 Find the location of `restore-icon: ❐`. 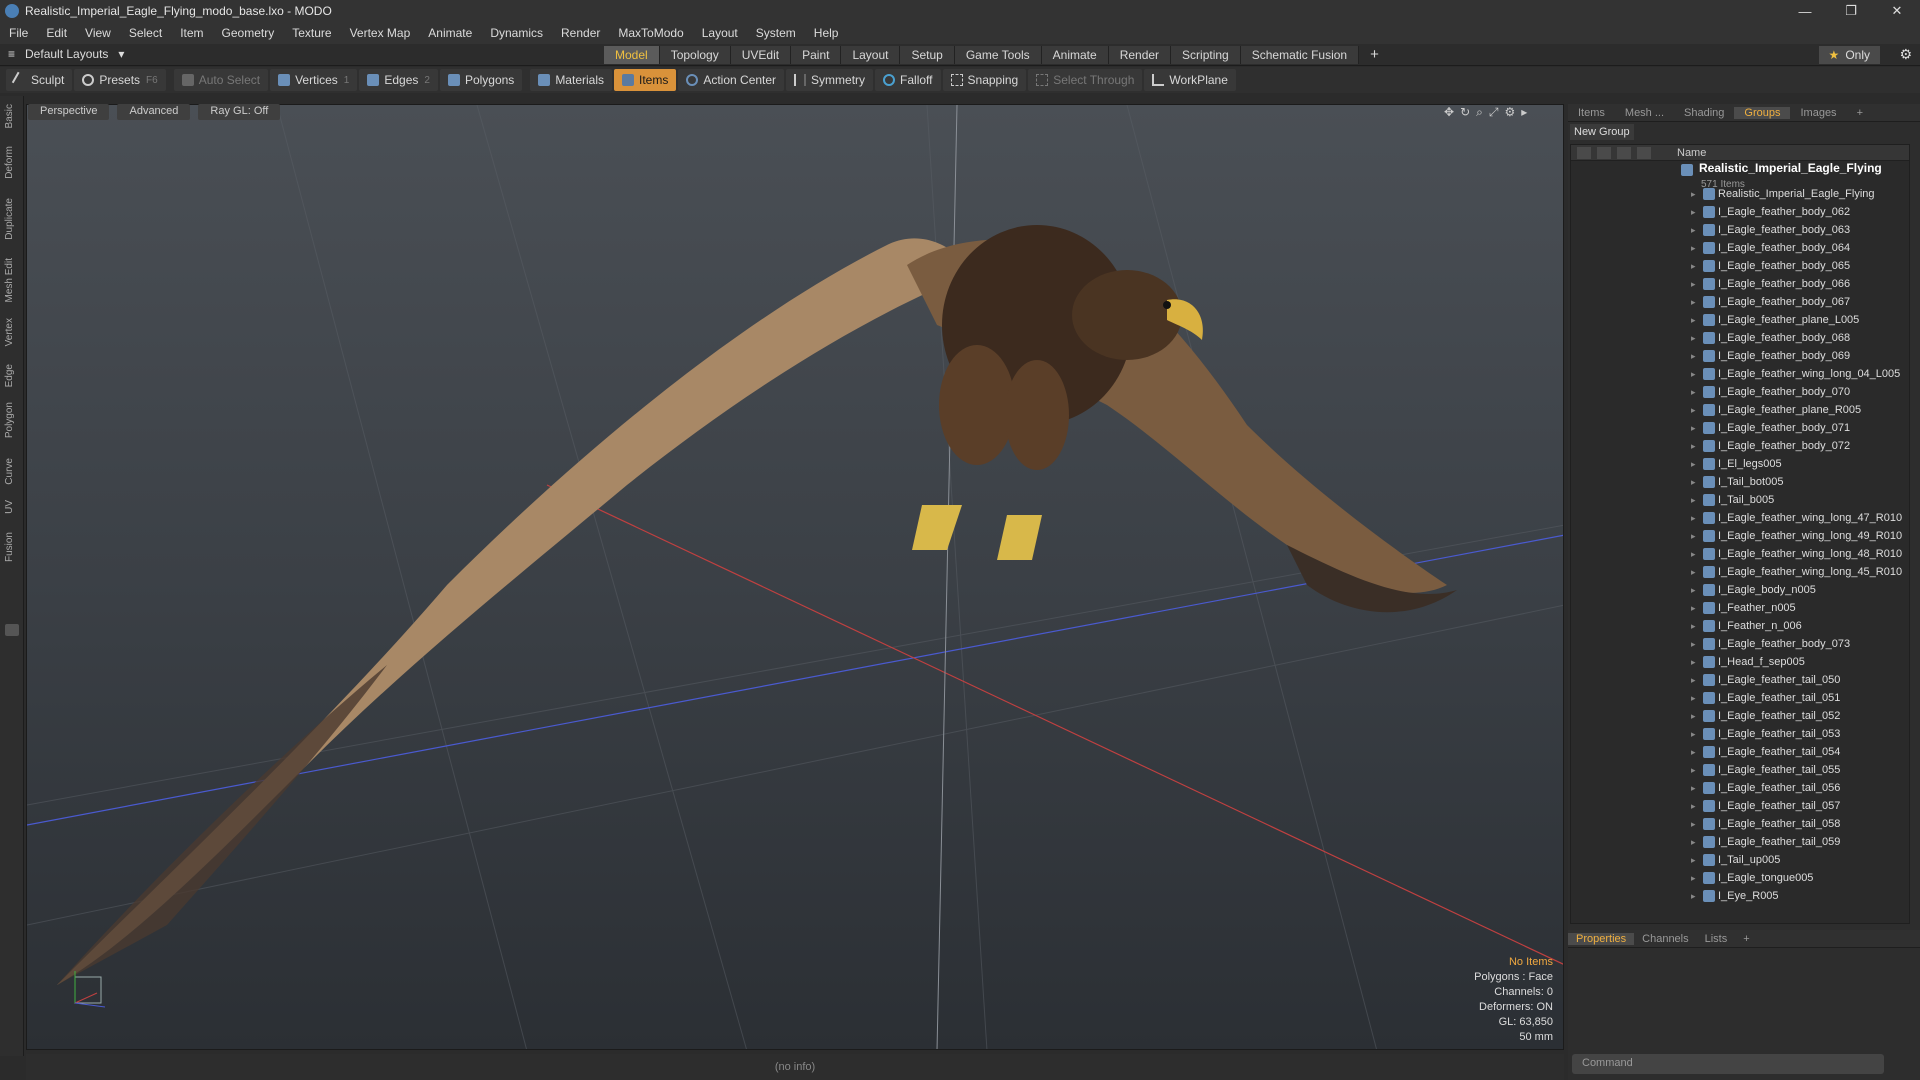

restore-icon: ❐ is located at coordinates (1851, 11).